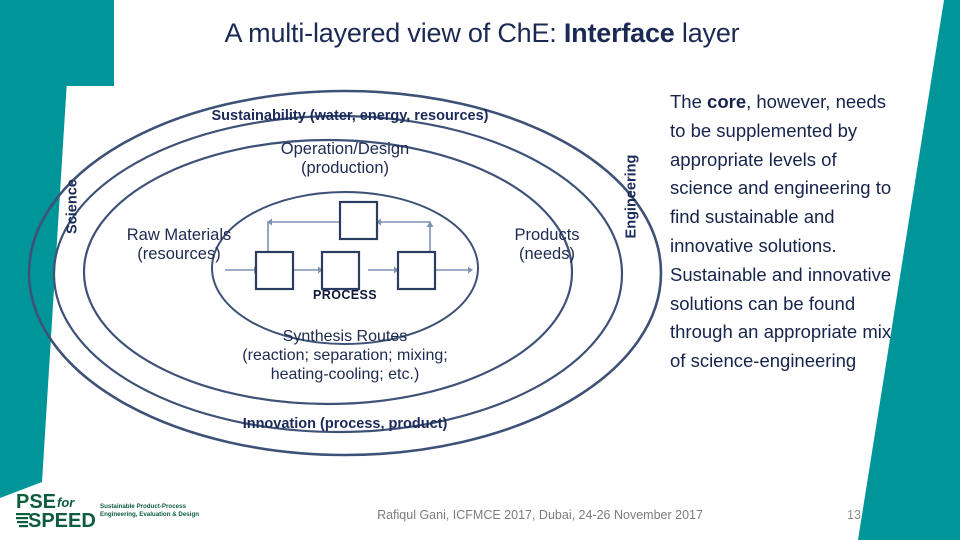  I want to click on label-raw-materials-line1: Raw Materials, so click(179, 235).